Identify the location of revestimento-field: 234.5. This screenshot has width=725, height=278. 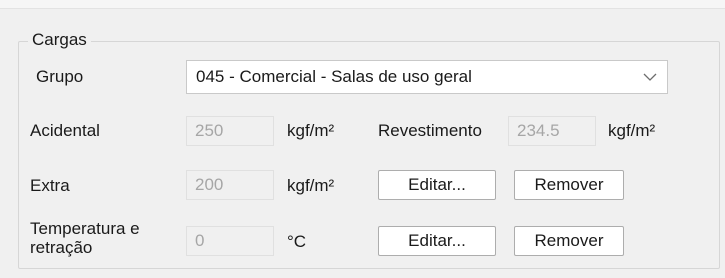
(552, 131).